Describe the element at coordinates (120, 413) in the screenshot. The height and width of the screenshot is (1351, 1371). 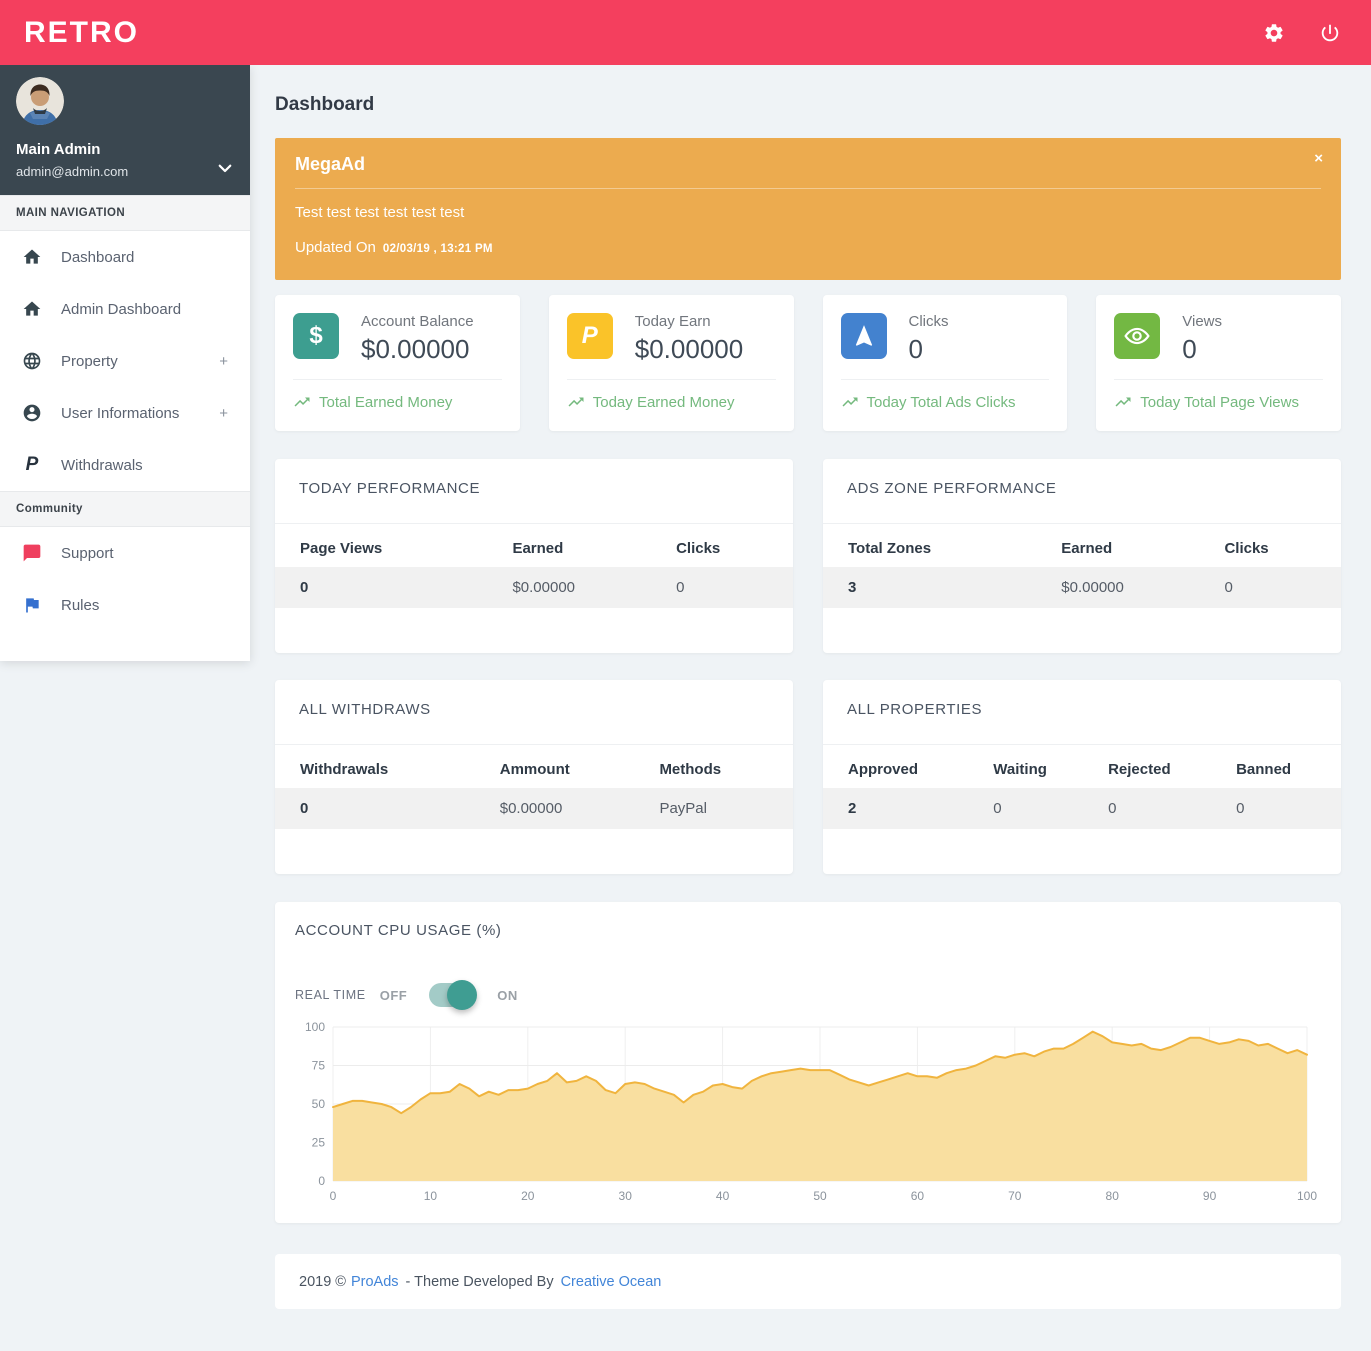
I see `sidebar-item-label: User Informations` at that location.